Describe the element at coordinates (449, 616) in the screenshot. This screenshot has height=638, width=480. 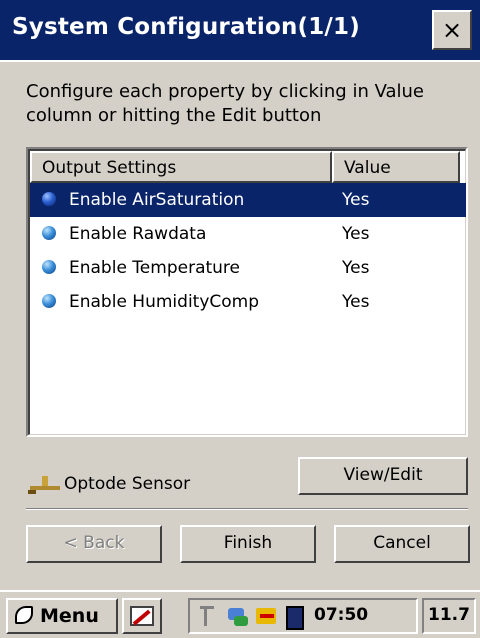
I see `version-indicator: 11.7` at that location.